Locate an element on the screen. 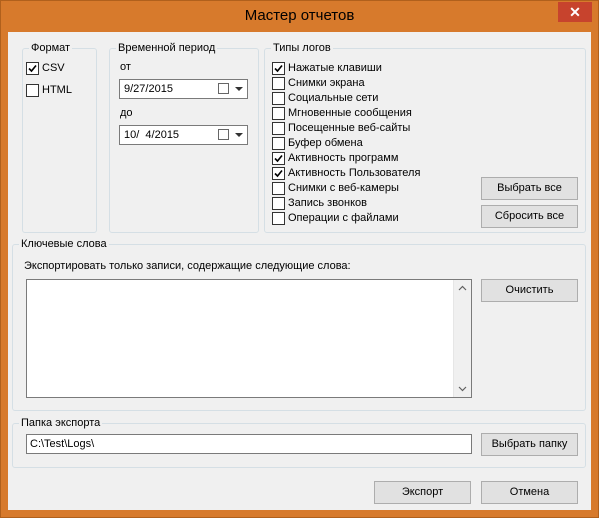 The image size is (599, 518). log-type-option: Запись звонков is located at coordinates (319, 203).